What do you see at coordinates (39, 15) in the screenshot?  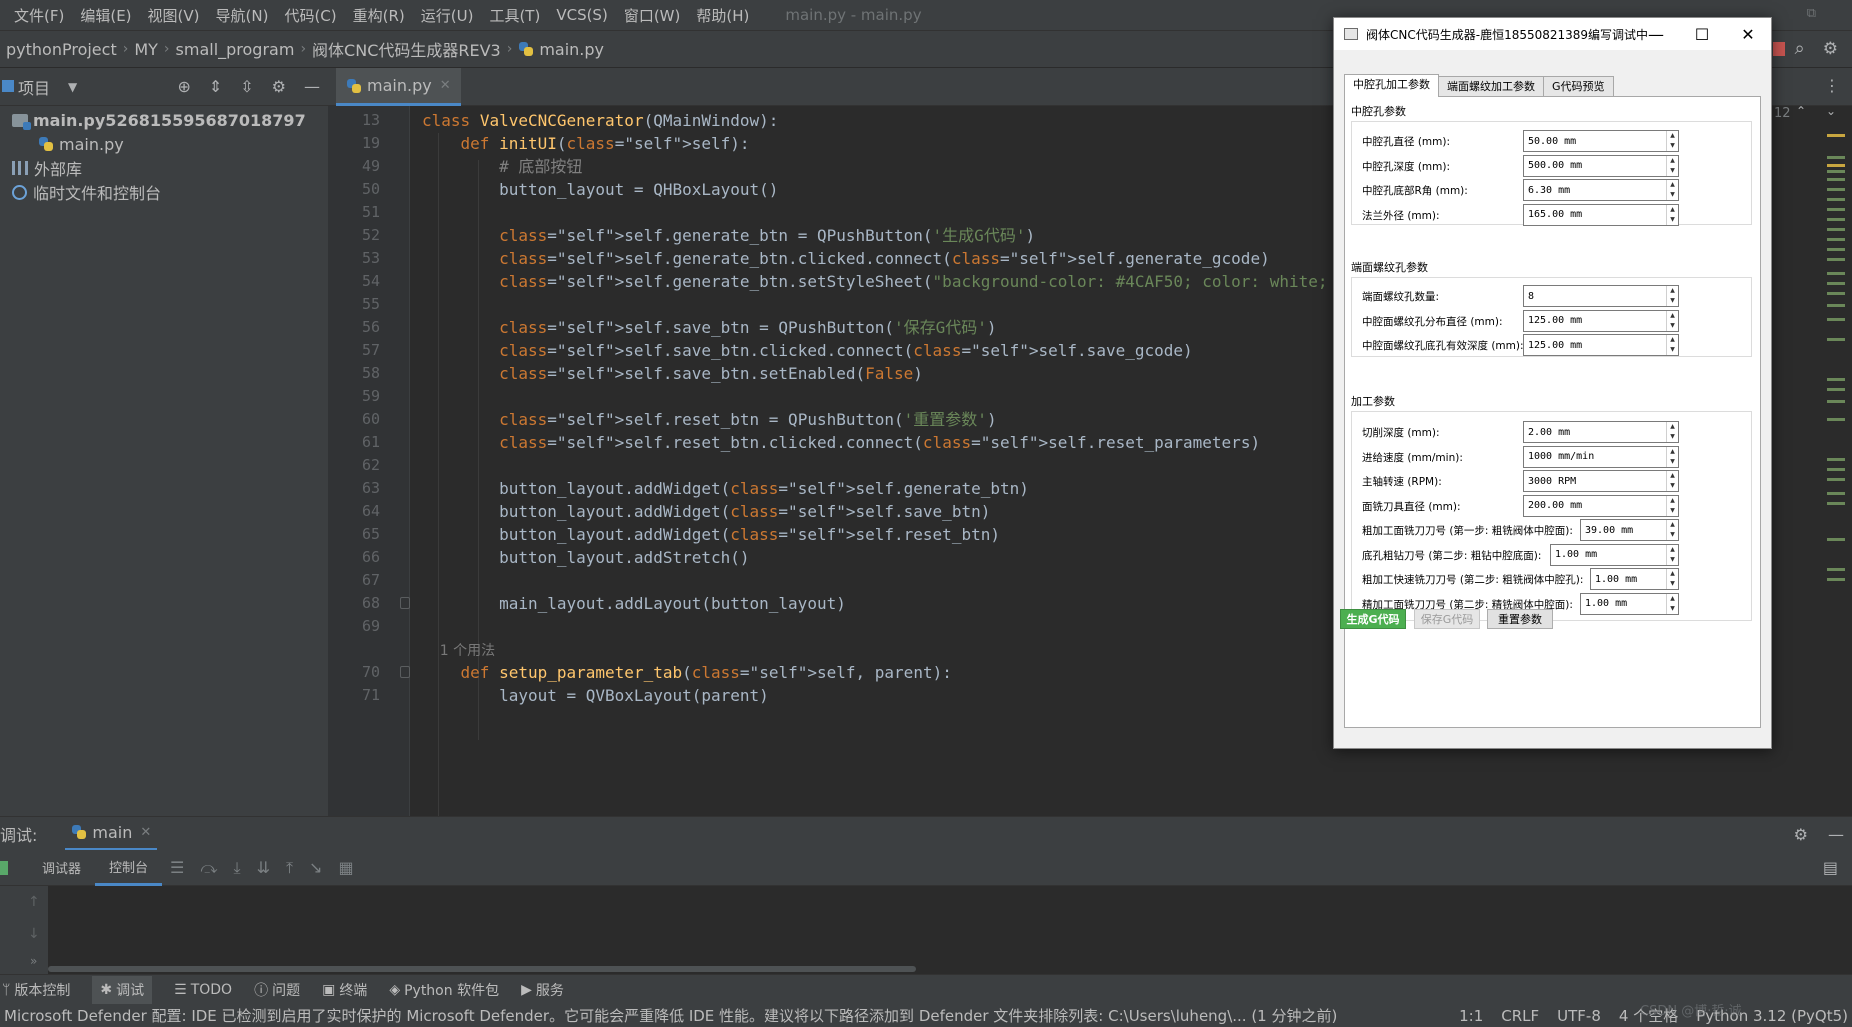 I see `menu-file: 文件(F)` at bounding box center [39, 15].